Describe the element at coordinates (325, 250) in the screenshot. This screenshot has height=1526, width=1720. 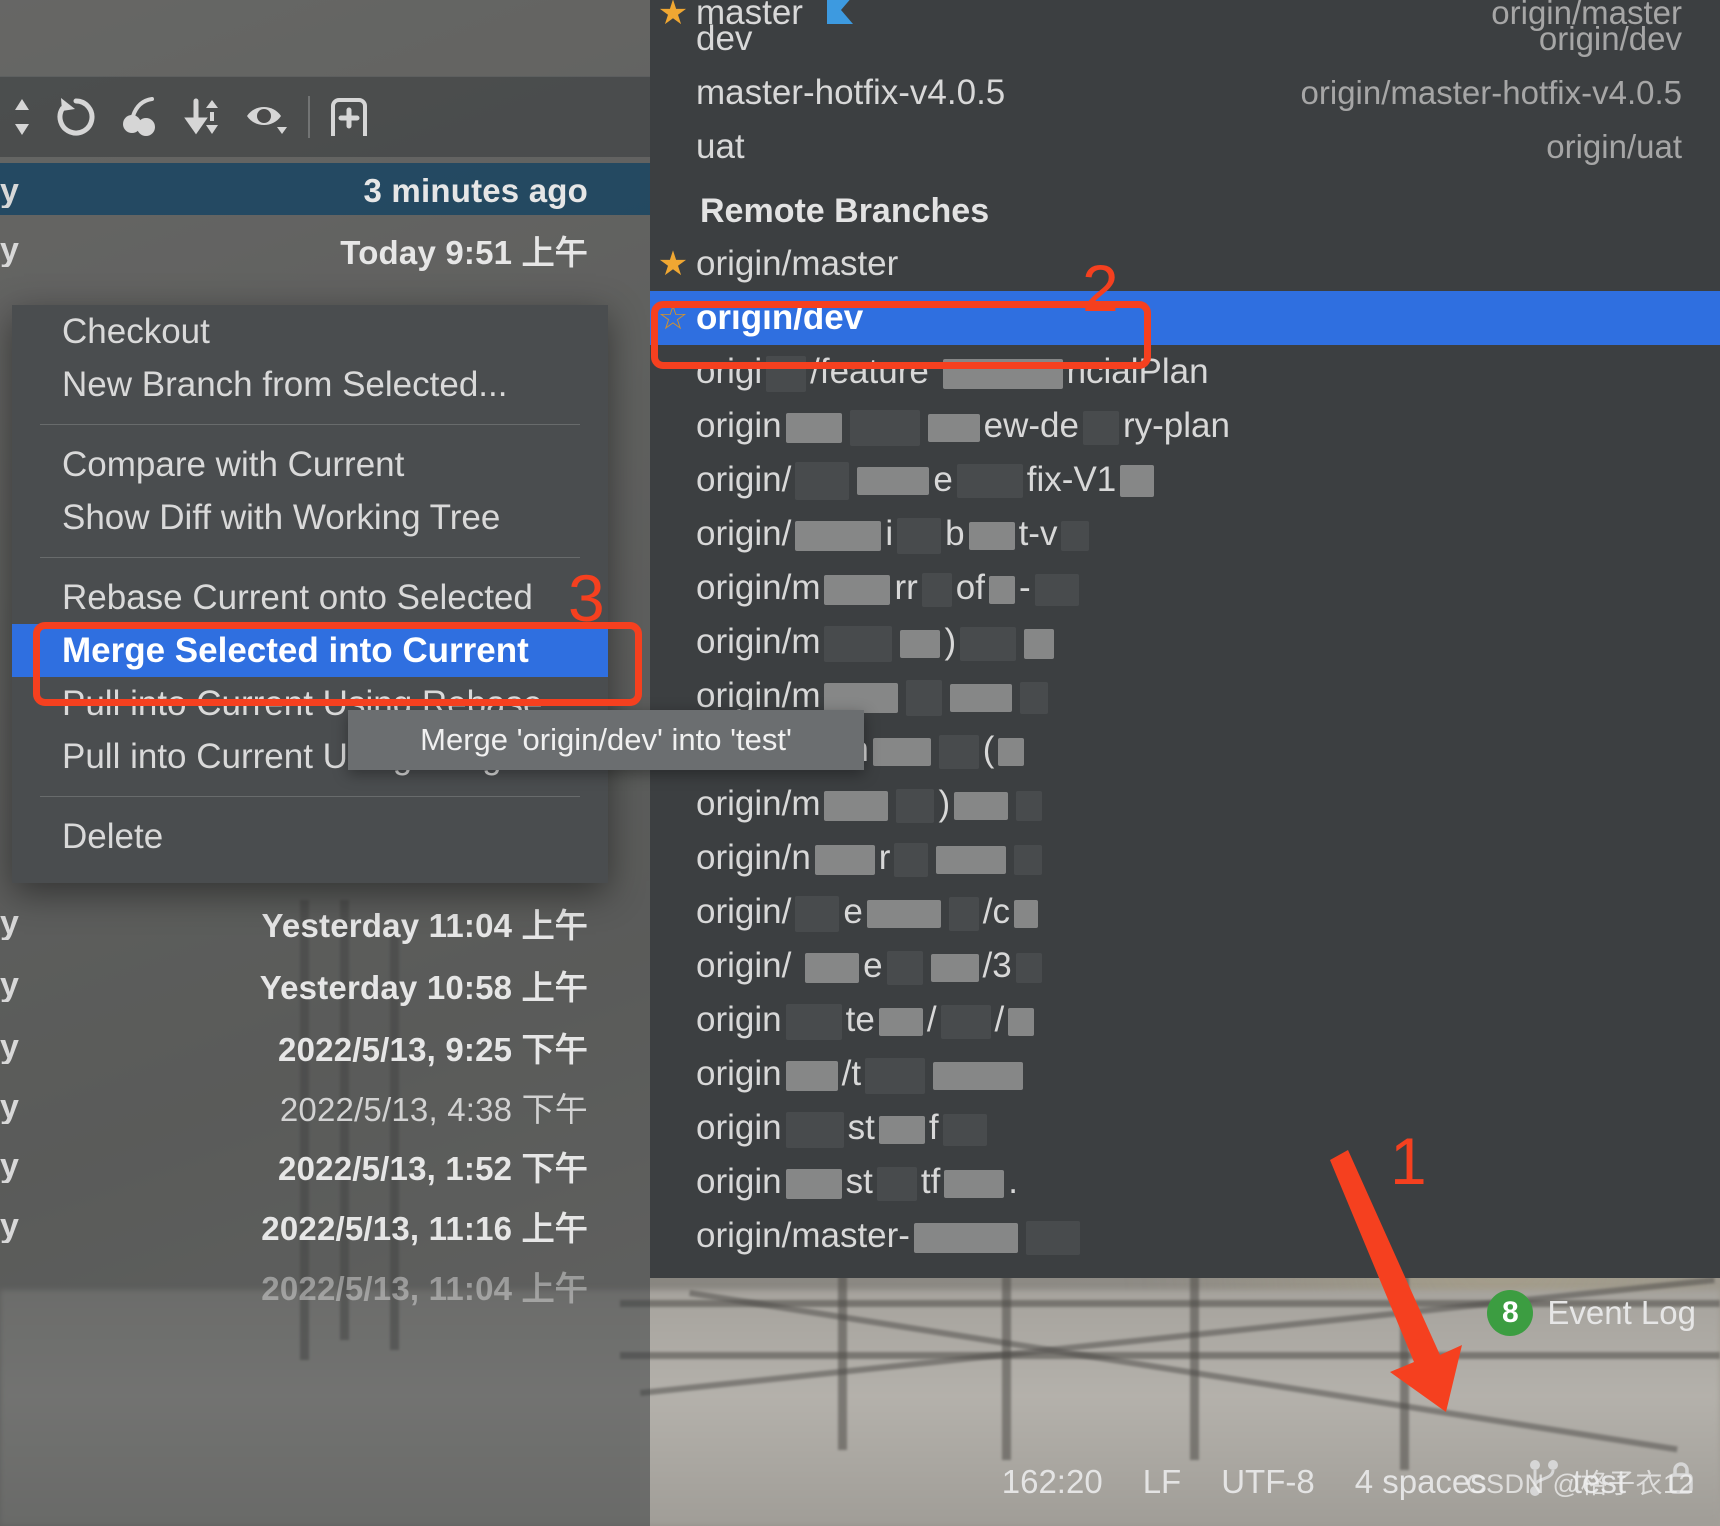
I see `list-item: y Today 9:51 上午` at that location.